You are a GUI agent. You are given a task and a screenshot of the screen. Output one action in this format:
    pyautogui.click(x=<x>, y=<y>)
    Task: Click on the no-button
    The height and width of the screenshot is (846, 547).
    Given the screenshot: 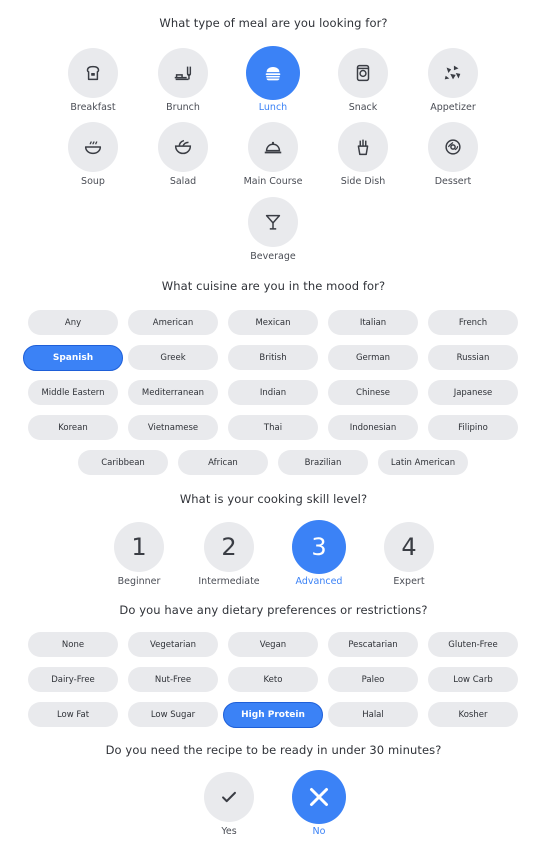 What is the action you would take?
    pyautogui.click(x=319, y=797)
    